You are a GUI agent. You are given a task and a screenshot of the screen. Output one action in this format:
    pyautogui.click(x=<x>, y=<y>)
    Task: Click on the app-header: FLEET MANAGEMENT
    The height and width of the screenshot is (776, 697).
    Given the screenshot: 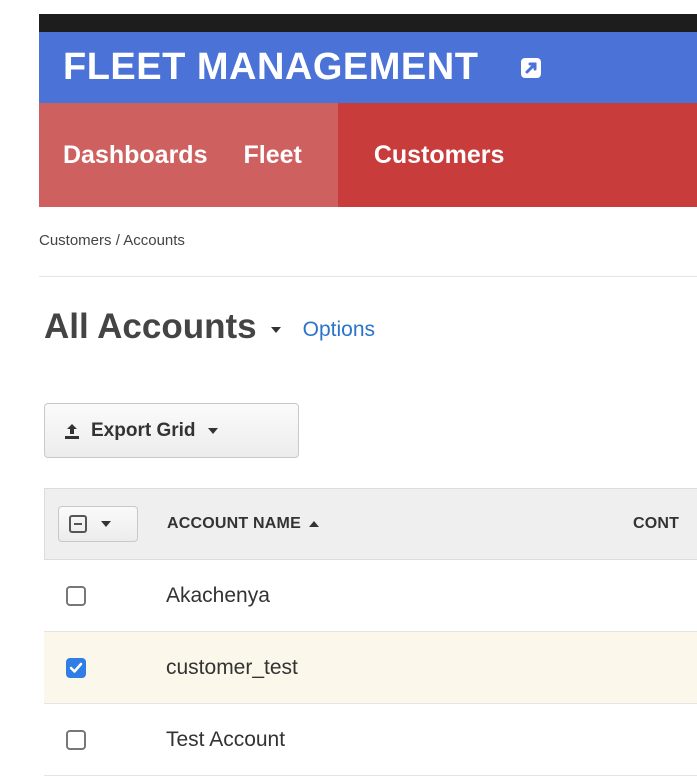 What is the action you would take?
    pyautogui.click(x=368, y=67)
    